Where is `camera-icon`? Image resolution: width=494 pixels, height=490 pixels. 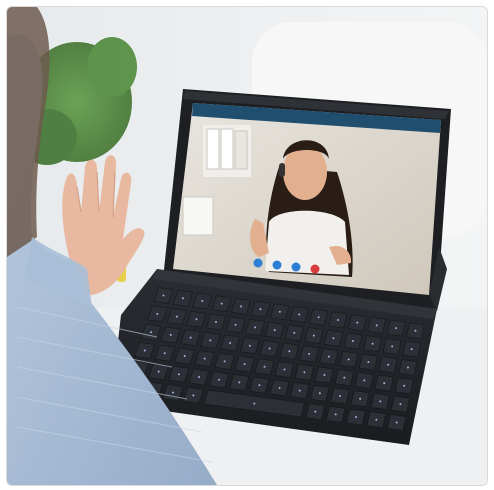
camera-icon is located at coordinates (277, 265).